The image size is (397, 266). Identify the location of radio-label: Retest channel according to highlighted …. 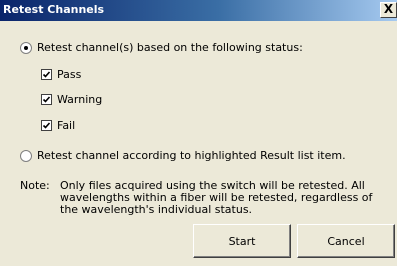
(191, 155).